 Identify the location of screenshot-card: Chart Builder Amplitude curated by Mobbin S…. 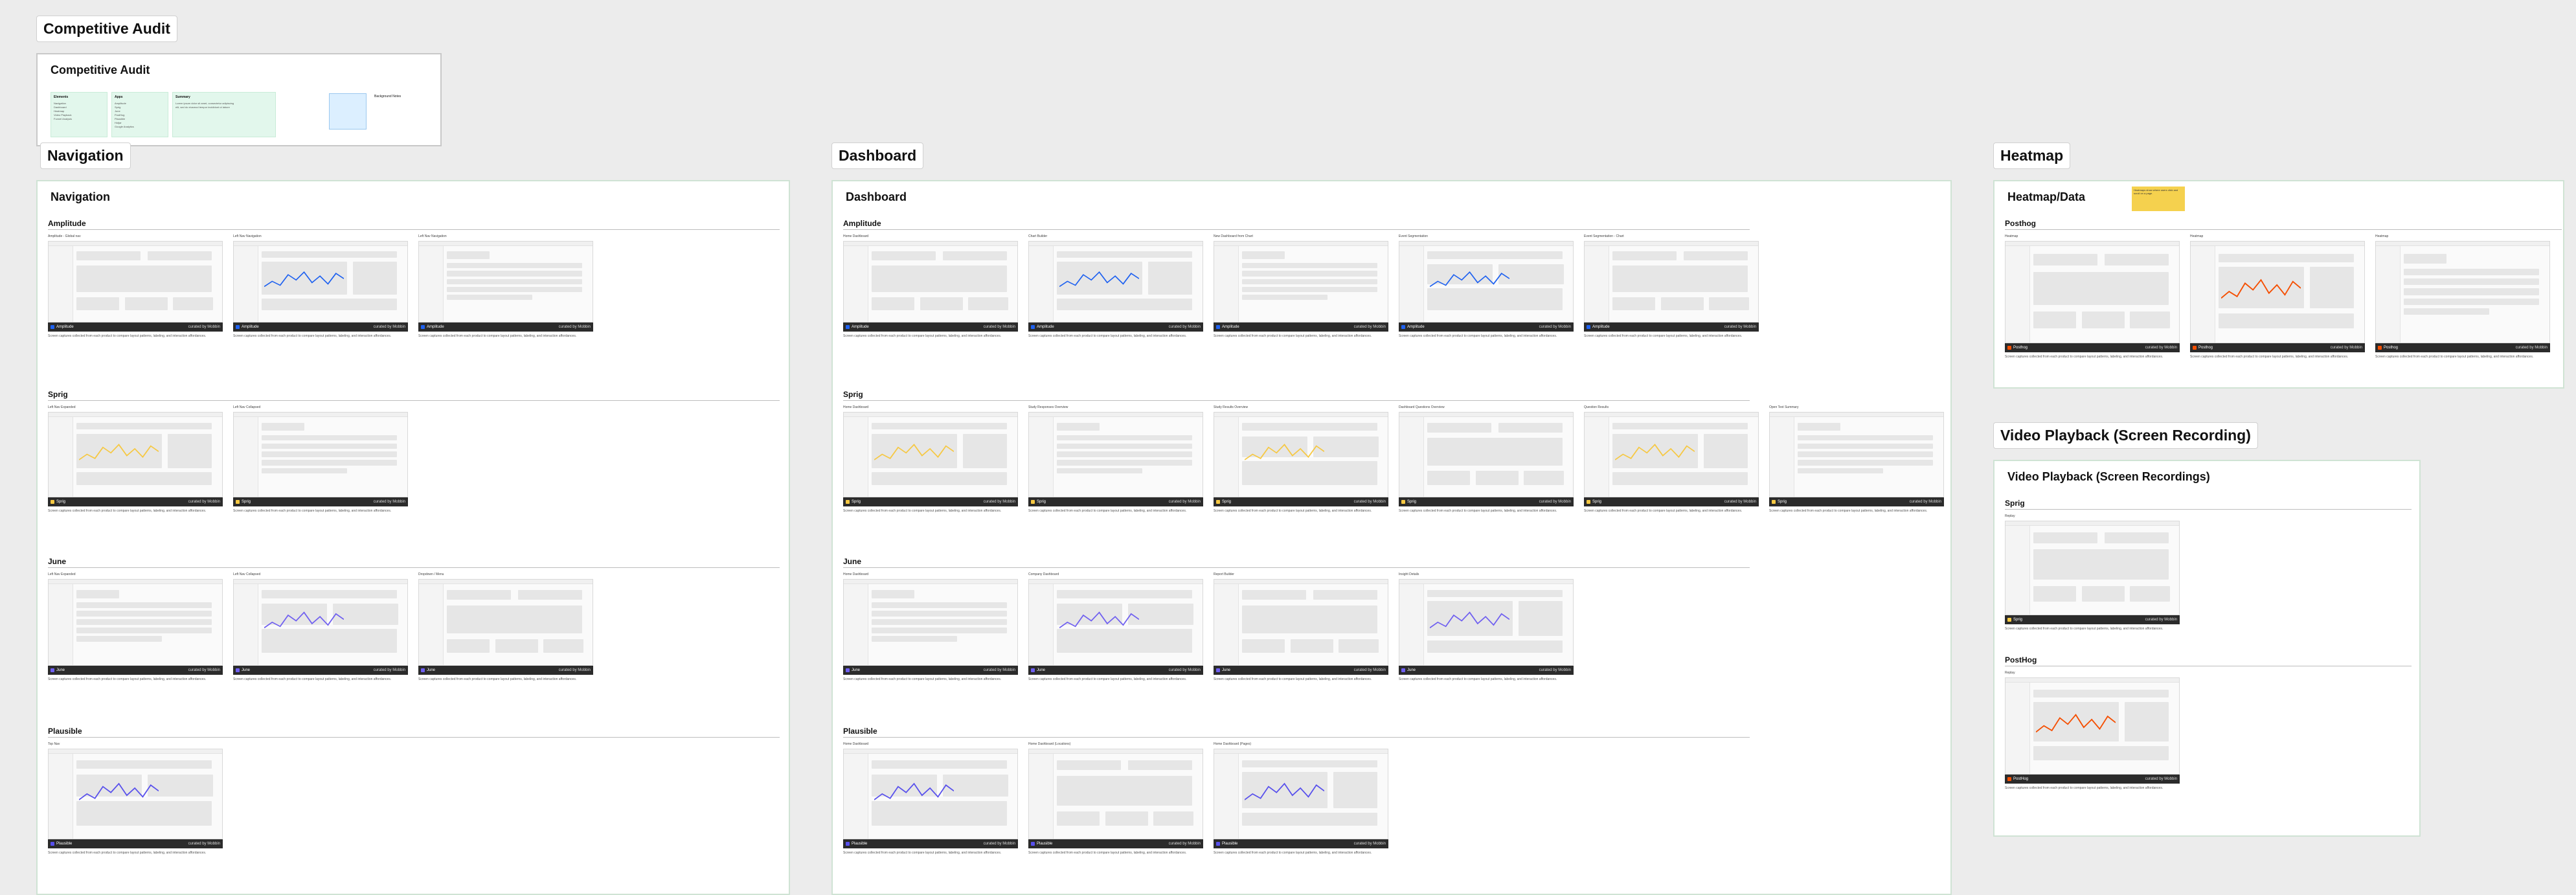
(1115, 286).